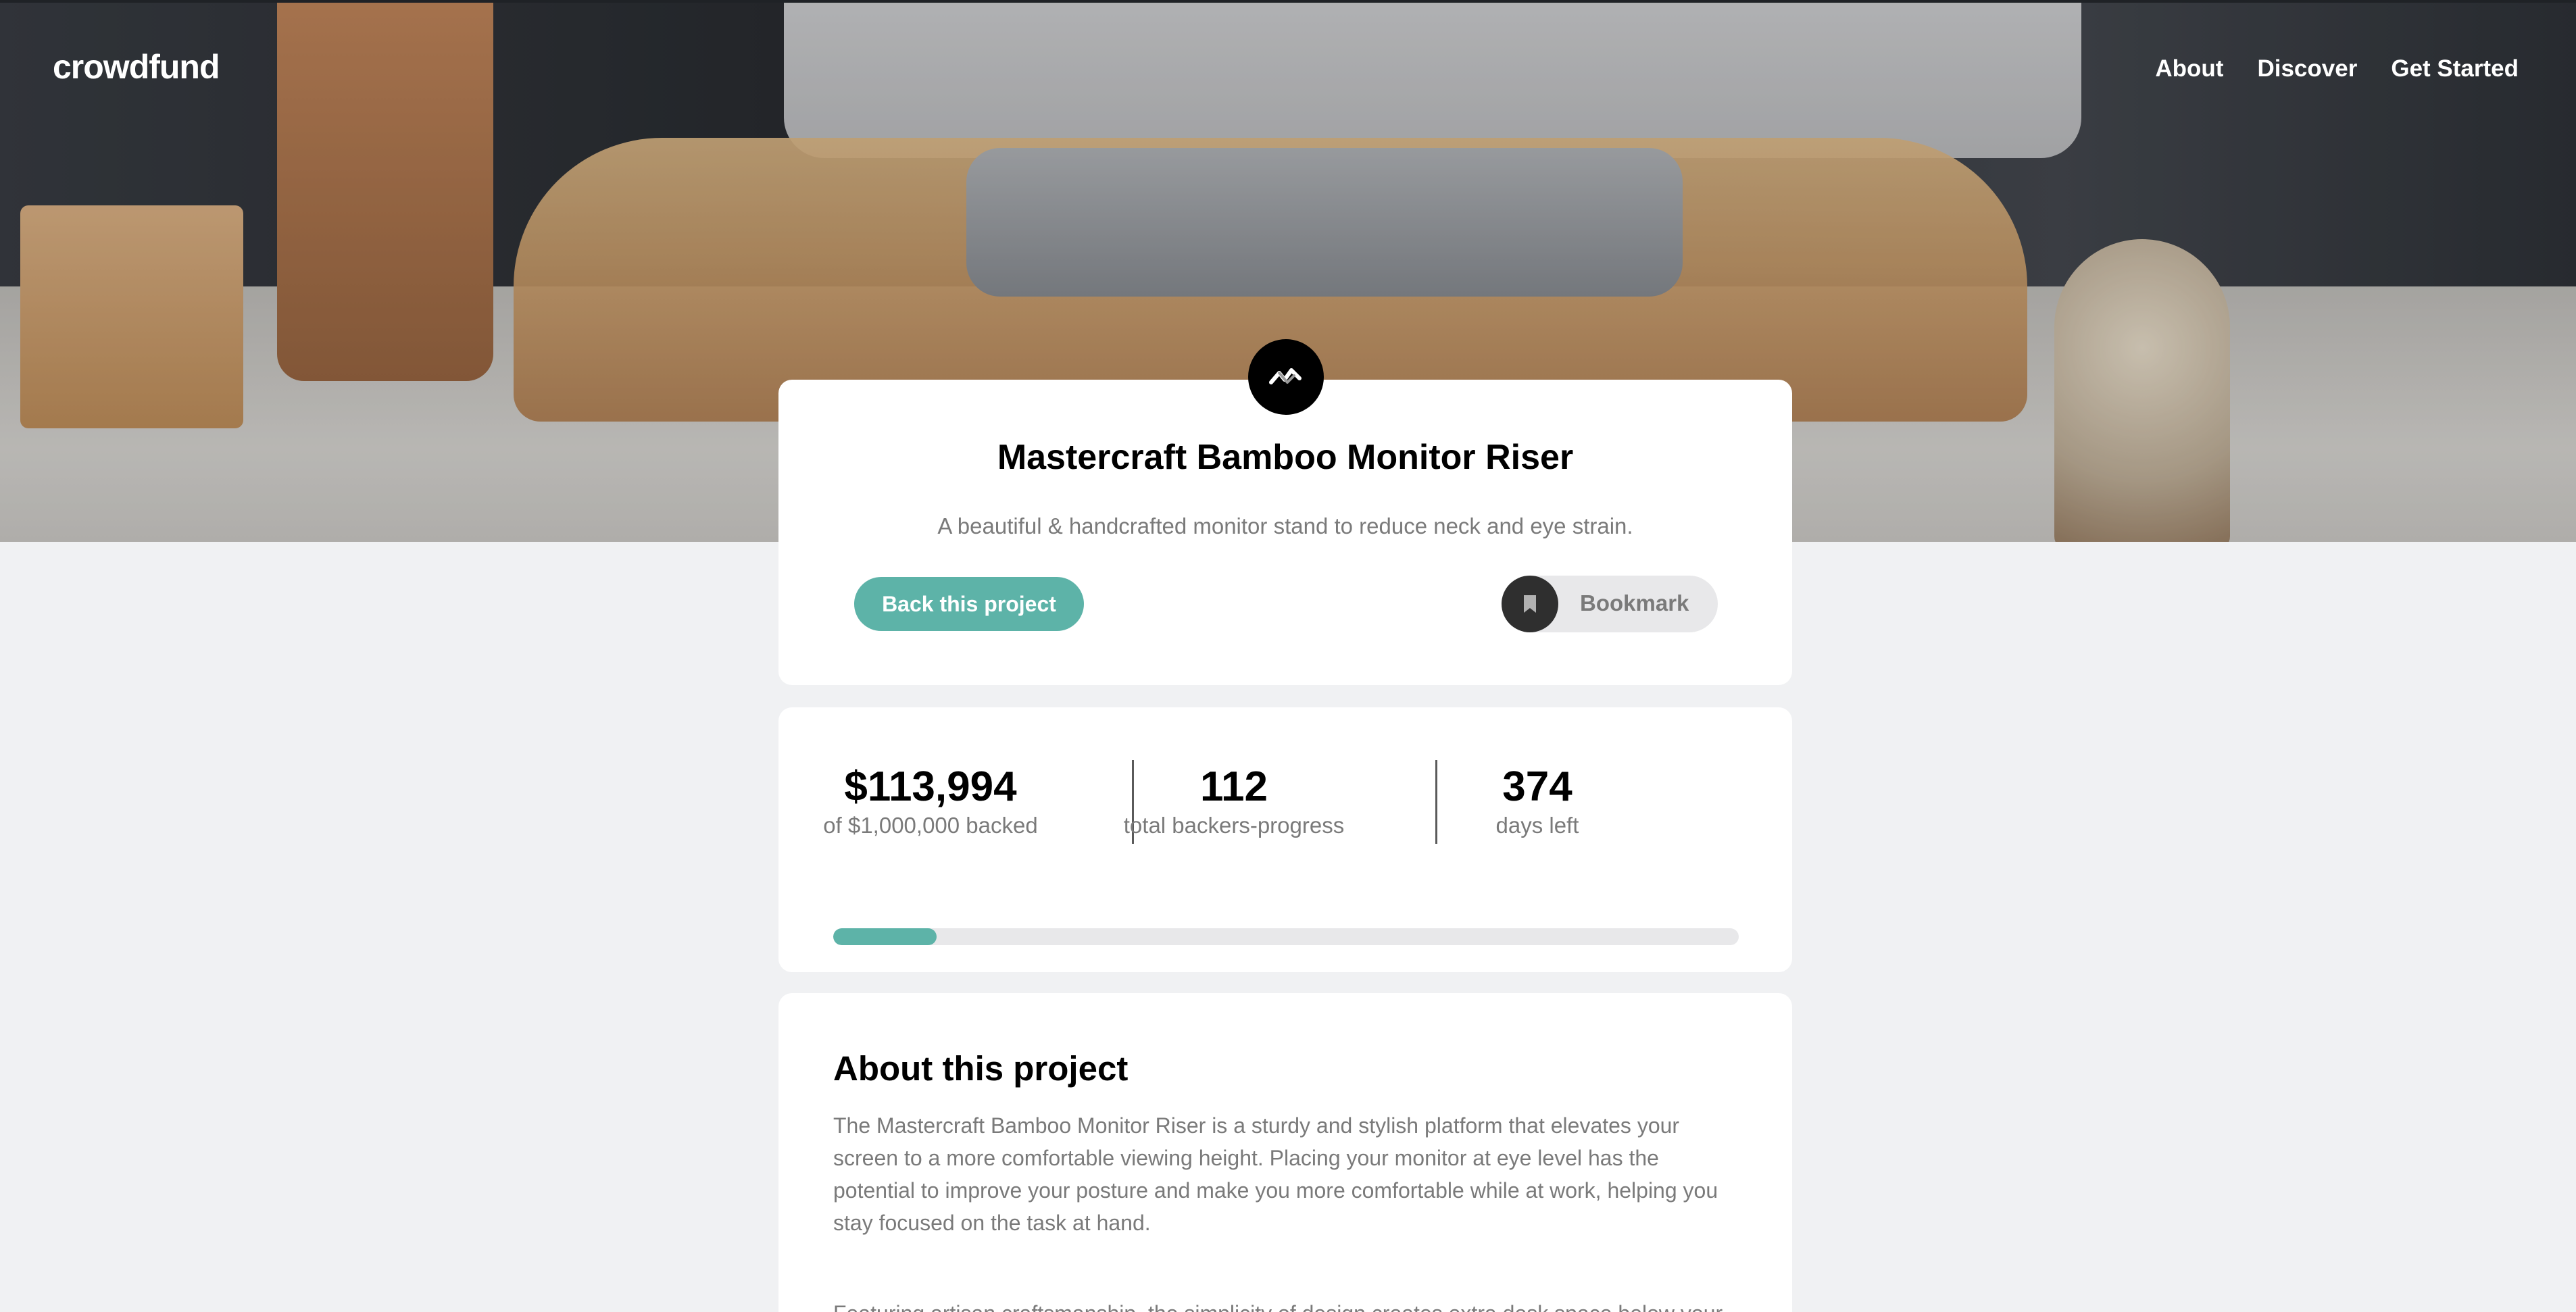 This screenshot has height=1312, width=2576. Describe the element at coordinates (1285, 457) in the screenshot. I see `project-title: Mastercraft Bamboo Monitor Riser` at that location.